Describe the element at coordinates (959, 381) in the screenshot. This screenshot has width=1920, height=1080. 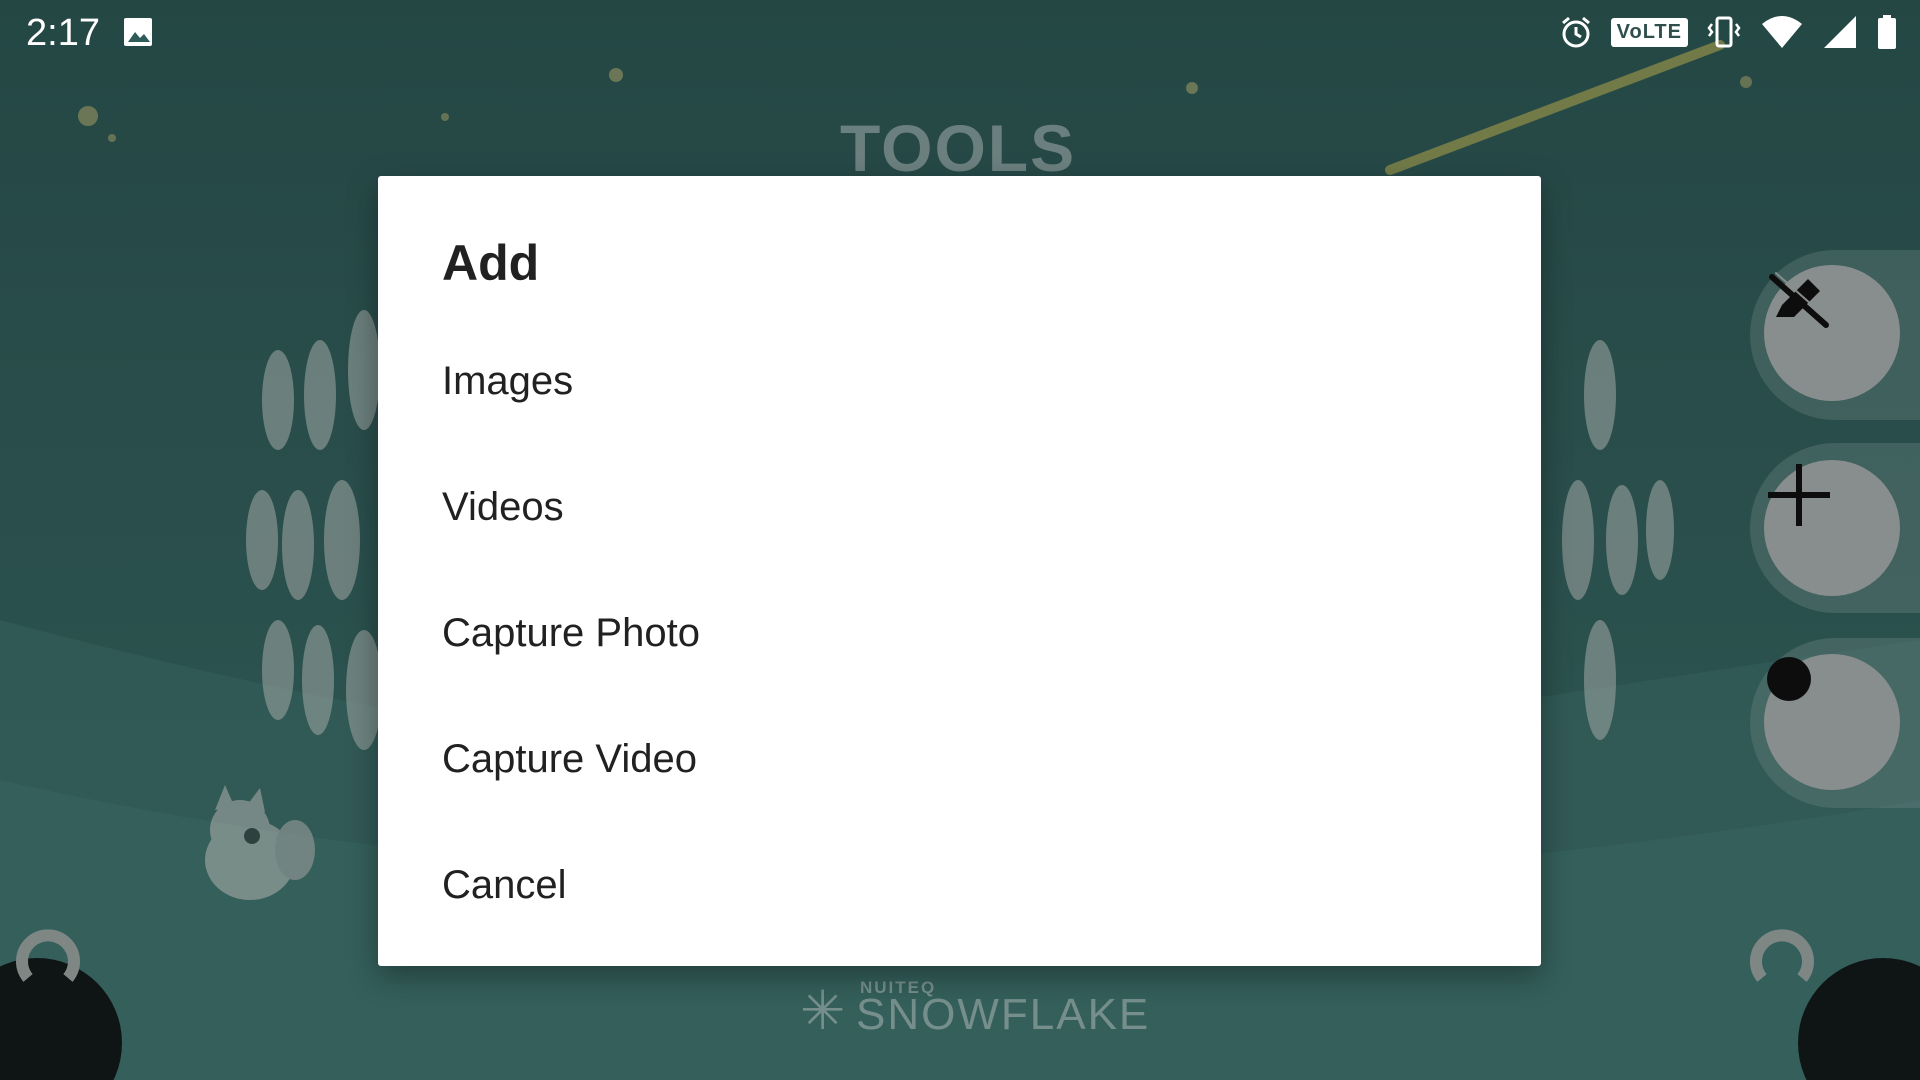
I see `menu-item-images: Images` at that location.